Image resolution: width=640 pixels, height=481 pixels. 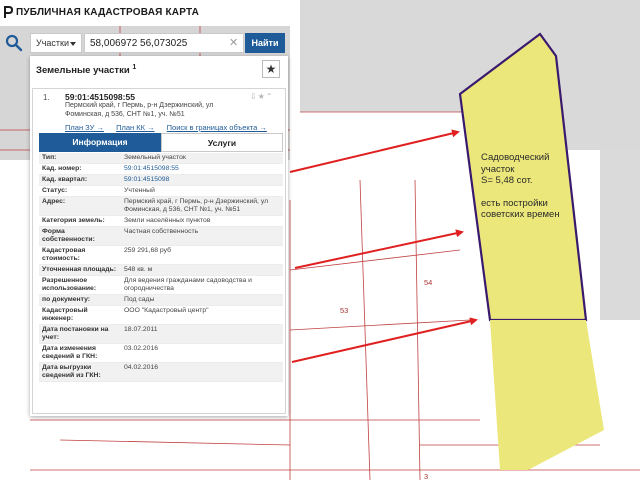 I want to click on property-key: Адрес:, so click(x=80, y=206).